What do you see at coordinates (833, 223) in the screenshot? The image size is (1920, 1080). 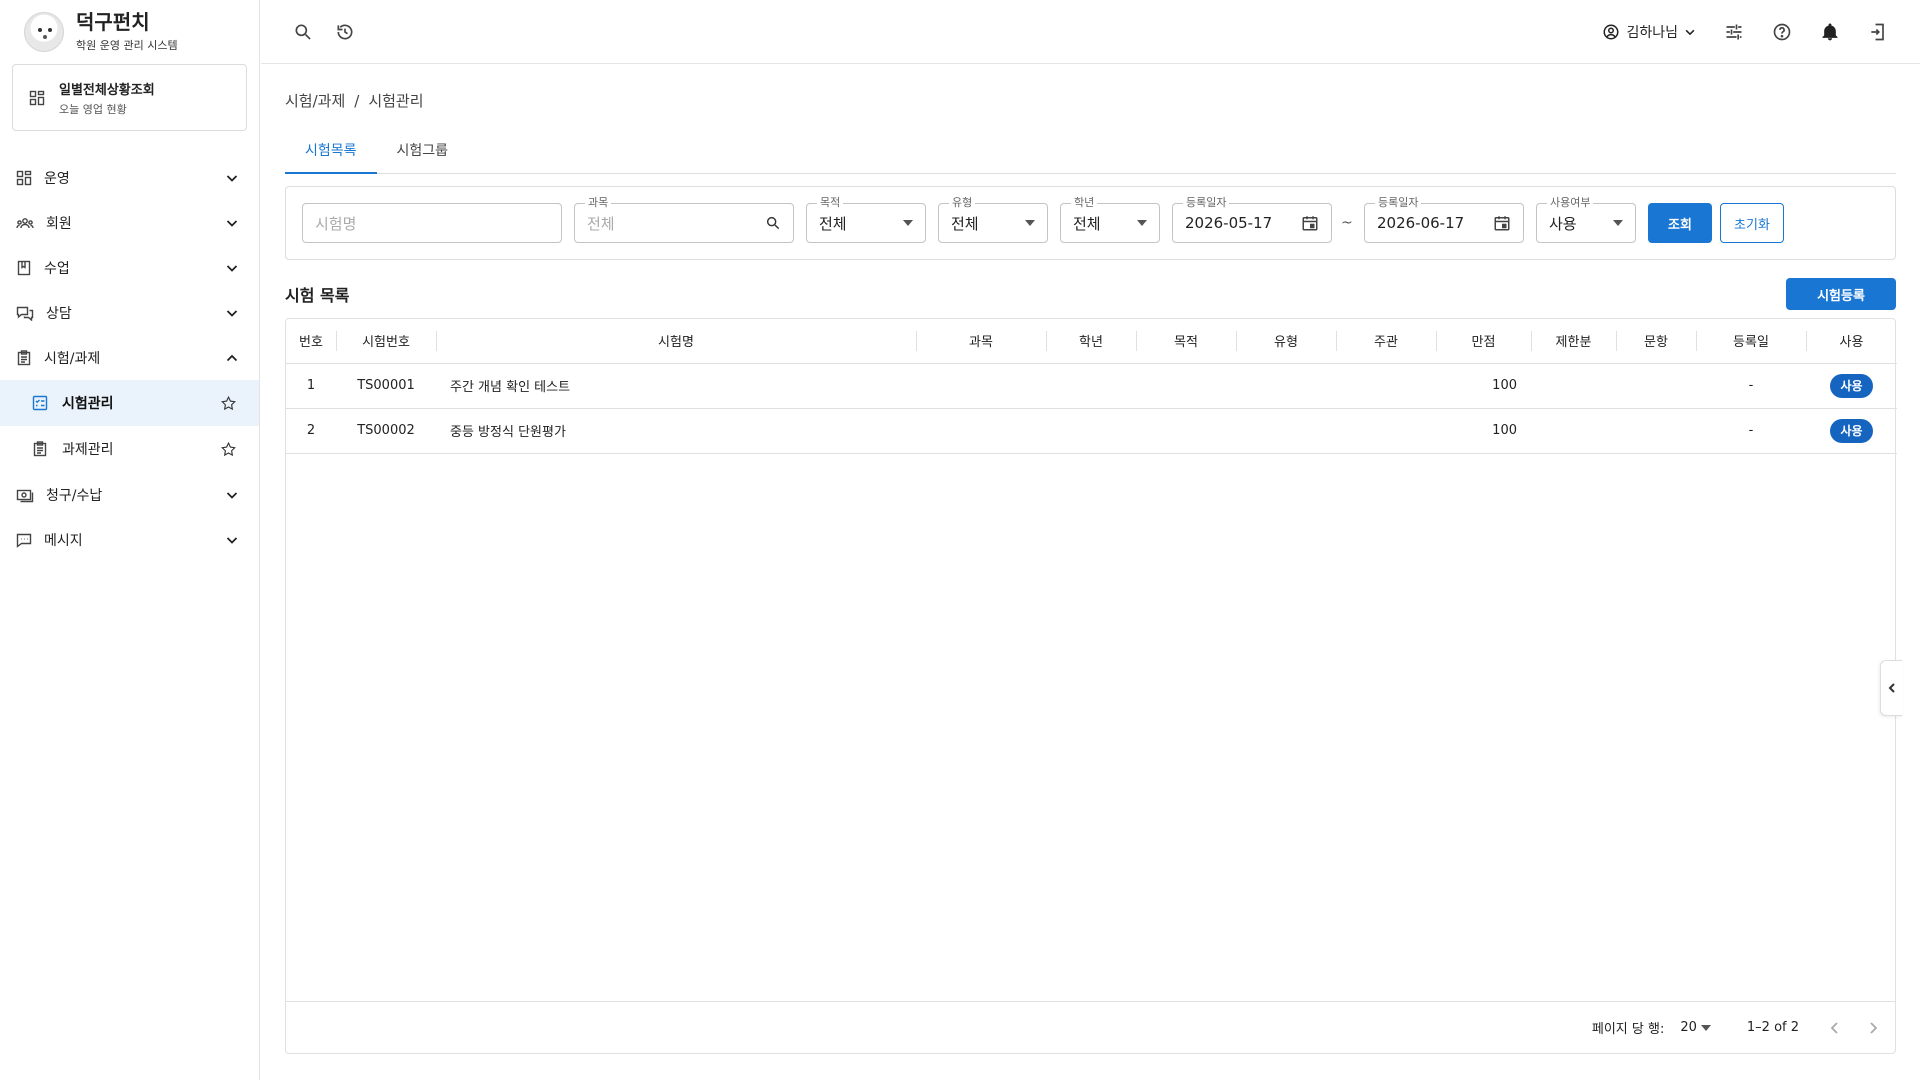 I see `purpose-value: 전체` at bounding box center [833, 223].